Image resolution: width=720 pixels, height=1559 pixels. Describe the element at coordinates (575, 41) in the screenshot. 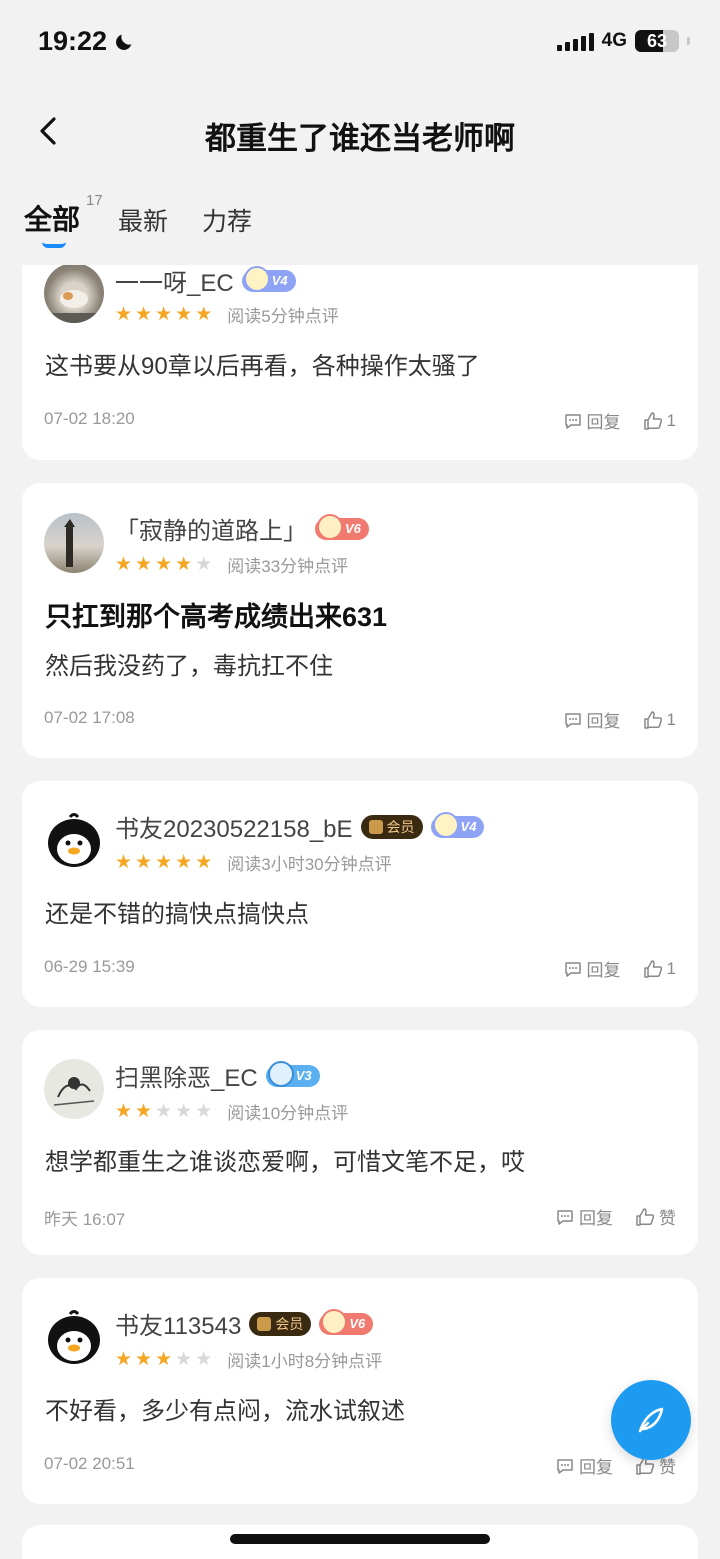

I see `signal-icon` at that location.